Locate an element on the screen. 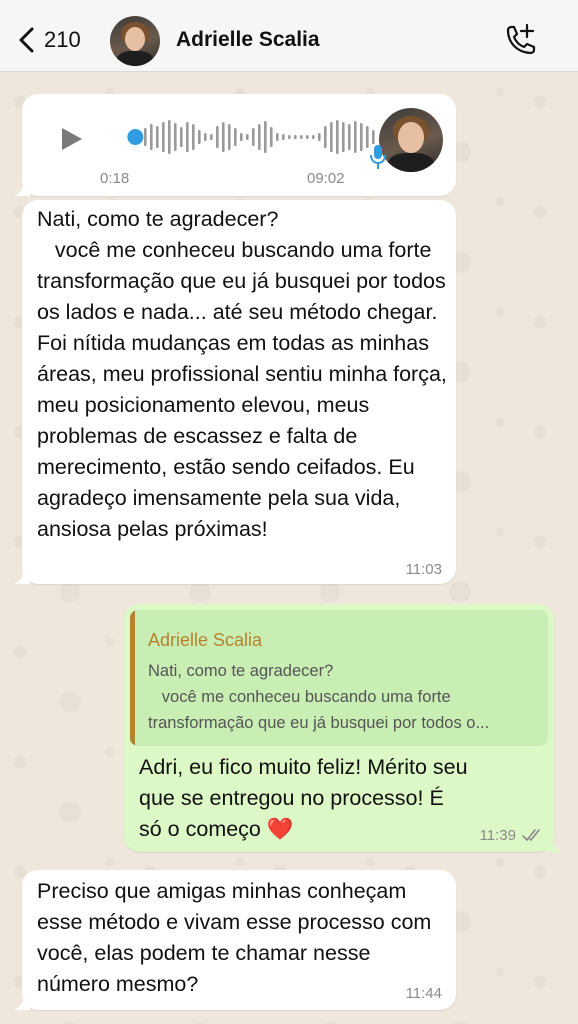 The height and width of the screenshot is (1024, 578). back-button: 210 is located at coordinates (54, 40).